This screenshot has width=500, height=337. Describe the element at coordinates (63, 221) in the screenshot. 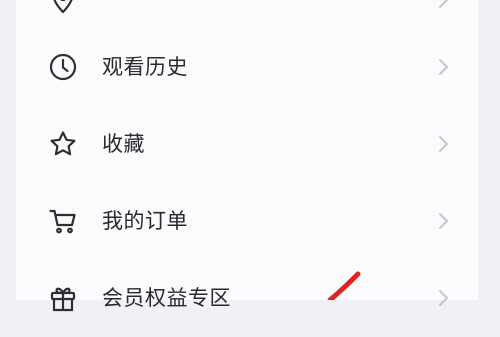

I see `cart-icon` at that location.